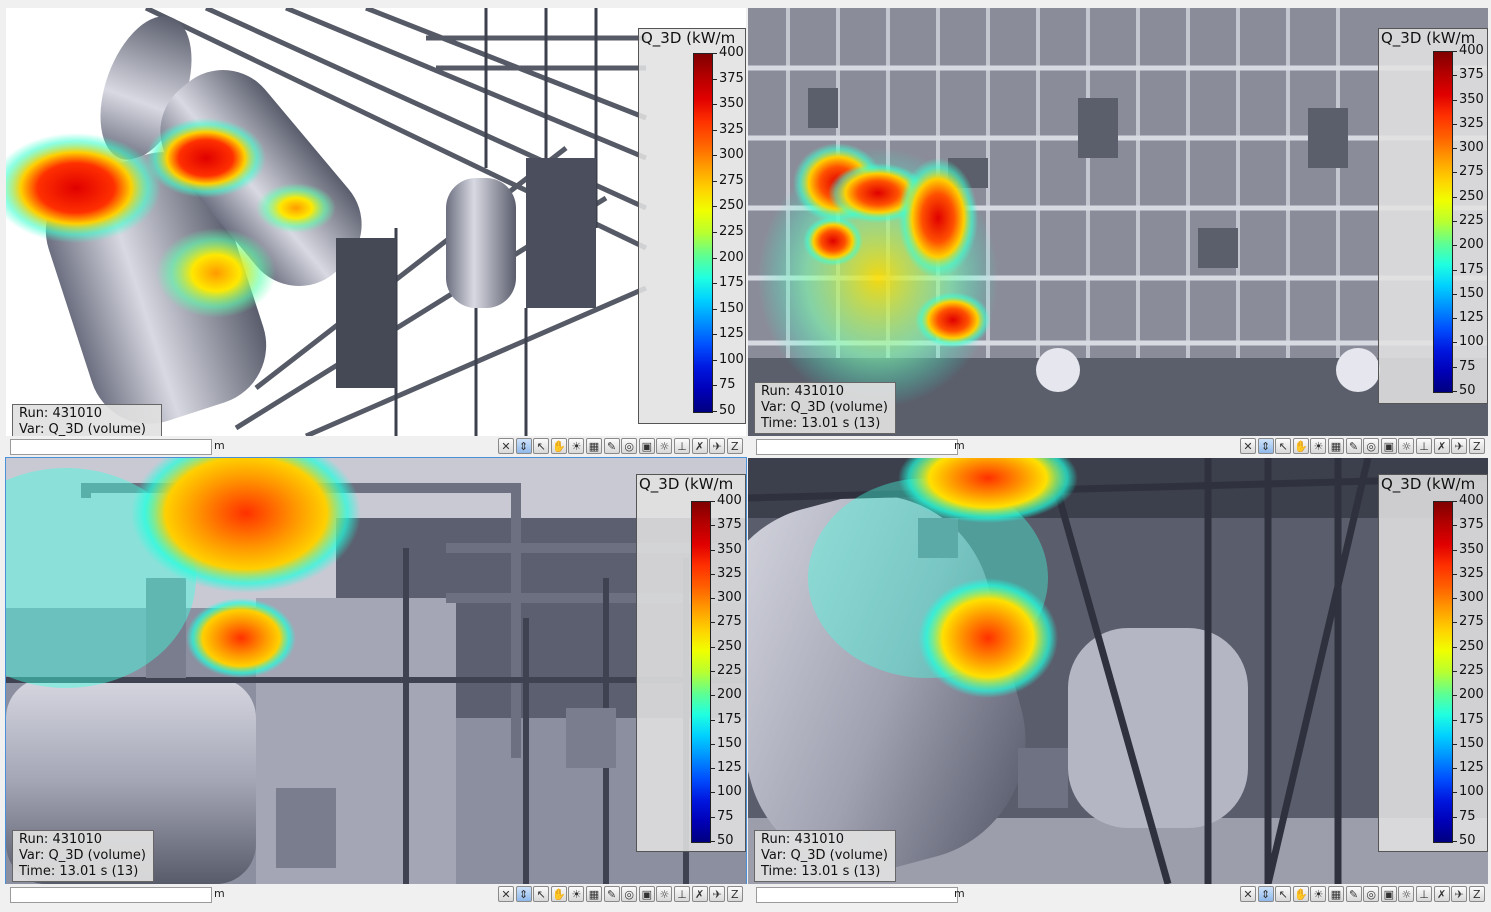 Image resolution: width=1491 pixels, height=912 pixels. Describe the element at coordinates (1471, 220) in the screenshot. I see `legend-tick-label: 225` at that location.